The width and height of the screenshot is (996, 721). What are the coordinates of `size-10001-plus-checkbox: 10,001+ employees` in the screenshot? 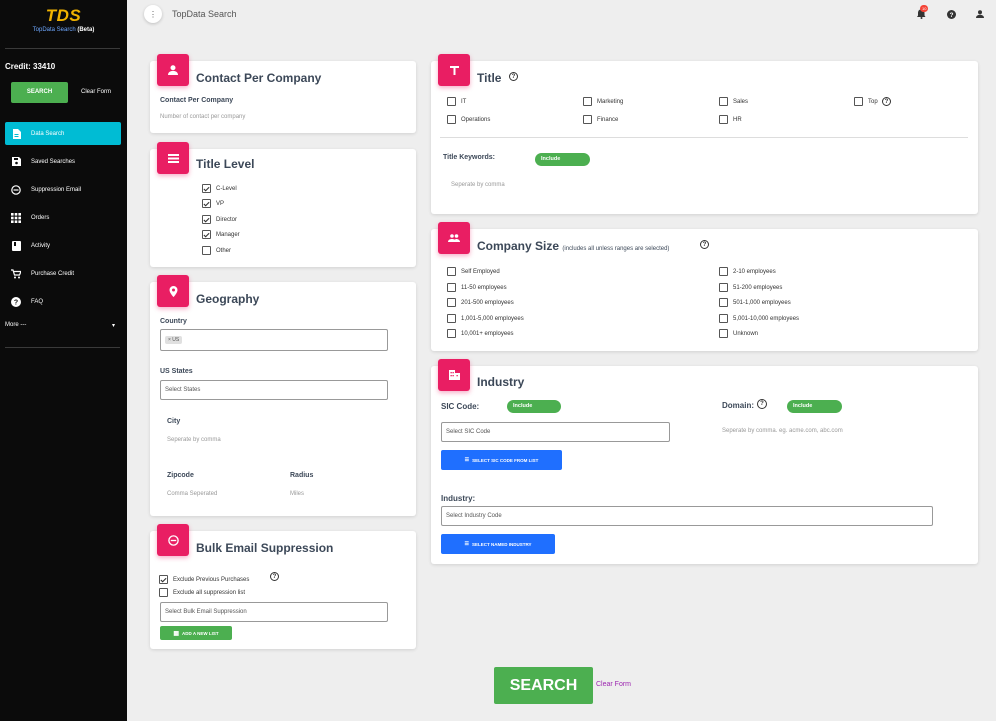 It's located at (480, 333).